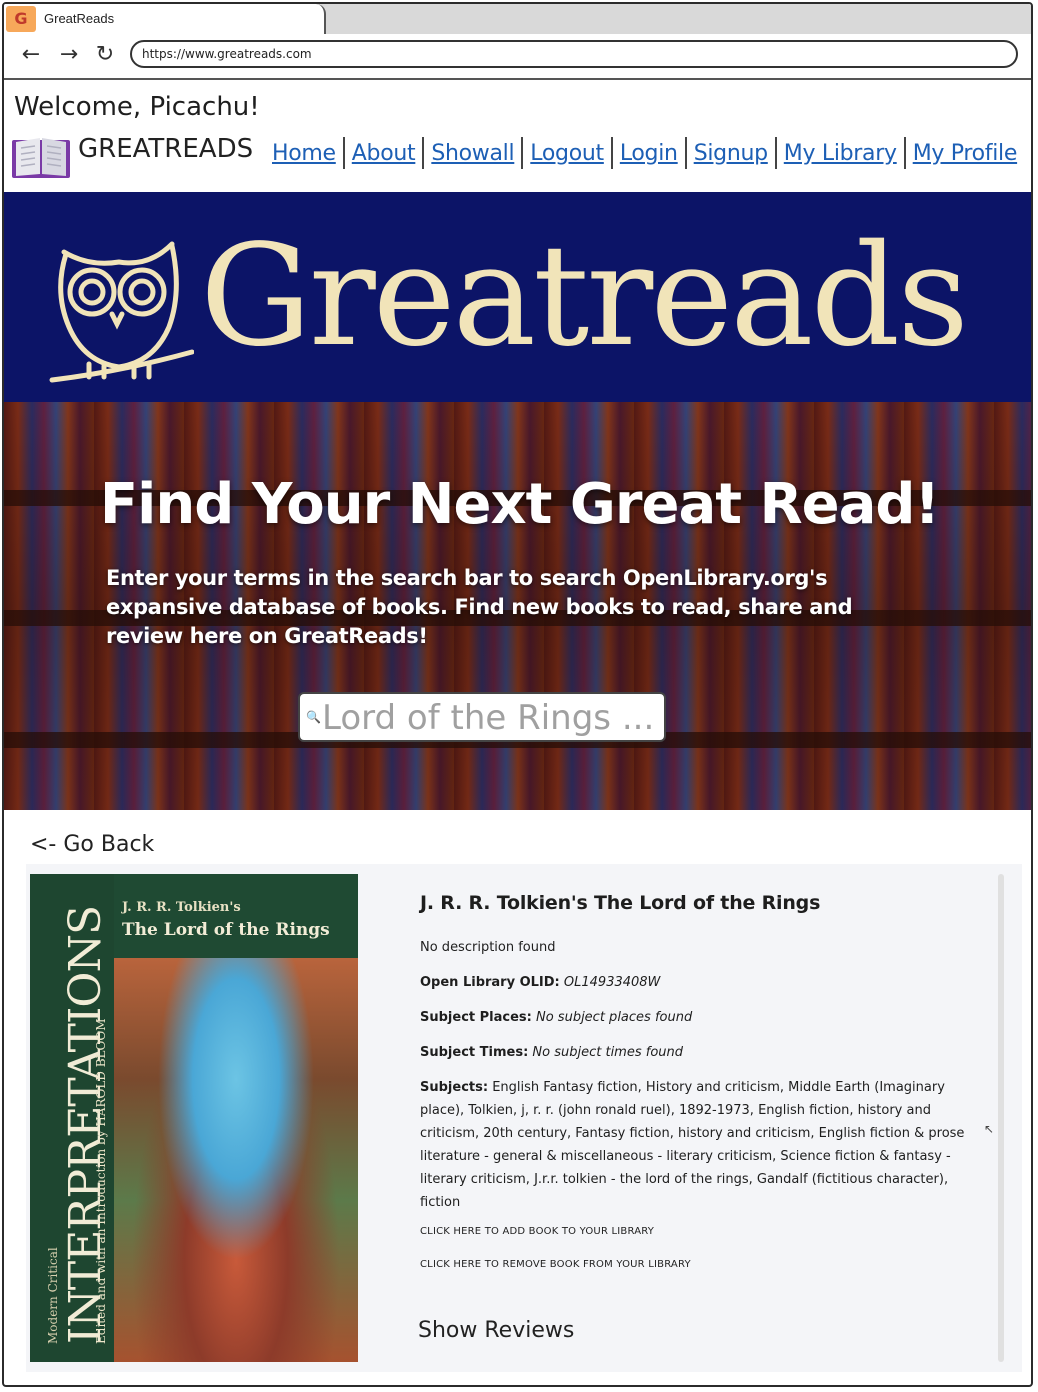 The height and width of the screenshot is (1392, 1038). Describe the element at coordinates (700, 1231) in the screenshot. I see `add-to-library-link: Click here to add book to your library` at that location.